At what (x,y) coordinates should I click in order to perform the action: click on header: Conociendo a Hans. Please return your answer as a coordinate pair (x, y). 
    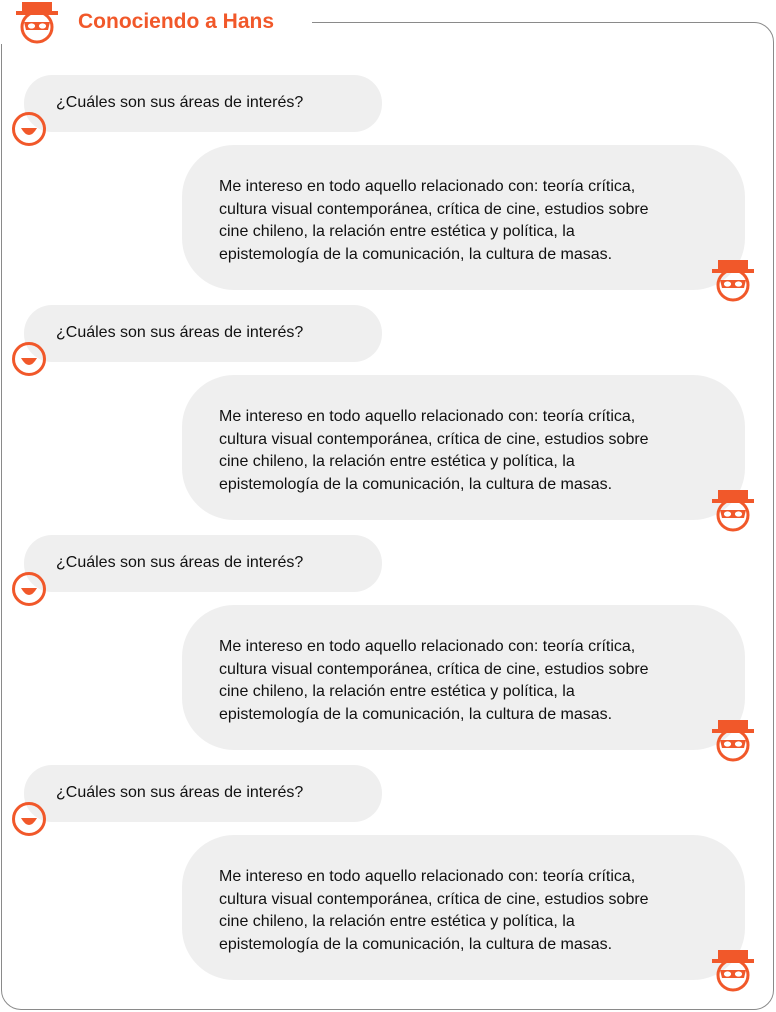
    Looking at the image, I should click on (156, 22).